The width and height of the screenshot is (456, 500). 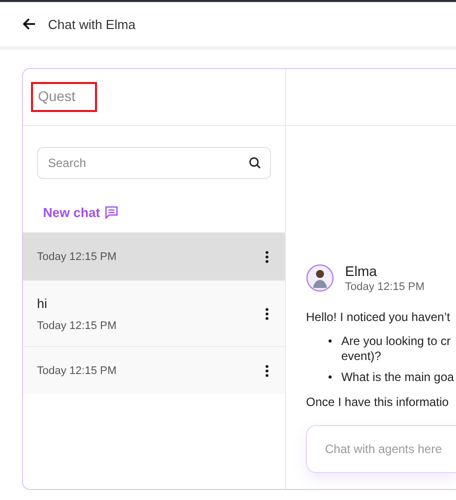 What do you see at coordinates (154, 163) in the screenshot?
I see `search-field: Search` at bounding box center [154, 163].